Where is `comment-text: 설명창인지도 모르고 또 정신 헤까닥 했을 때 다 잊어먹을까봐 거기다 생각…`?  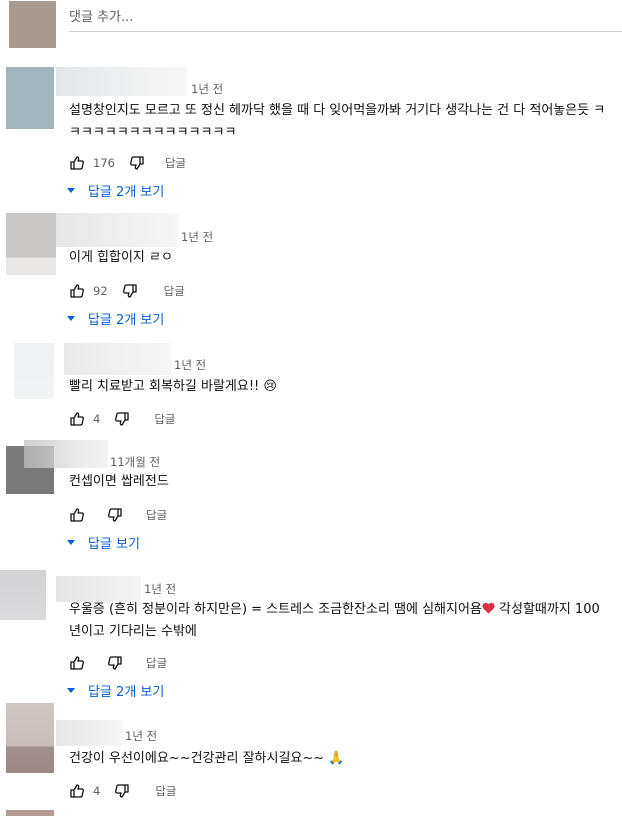
comment-text: 설명창인지도 모르고 또 정신 헤까닥 했을 때 다 잊어먹을까봐 거기다 생각… is located at coordinates (337, 121).